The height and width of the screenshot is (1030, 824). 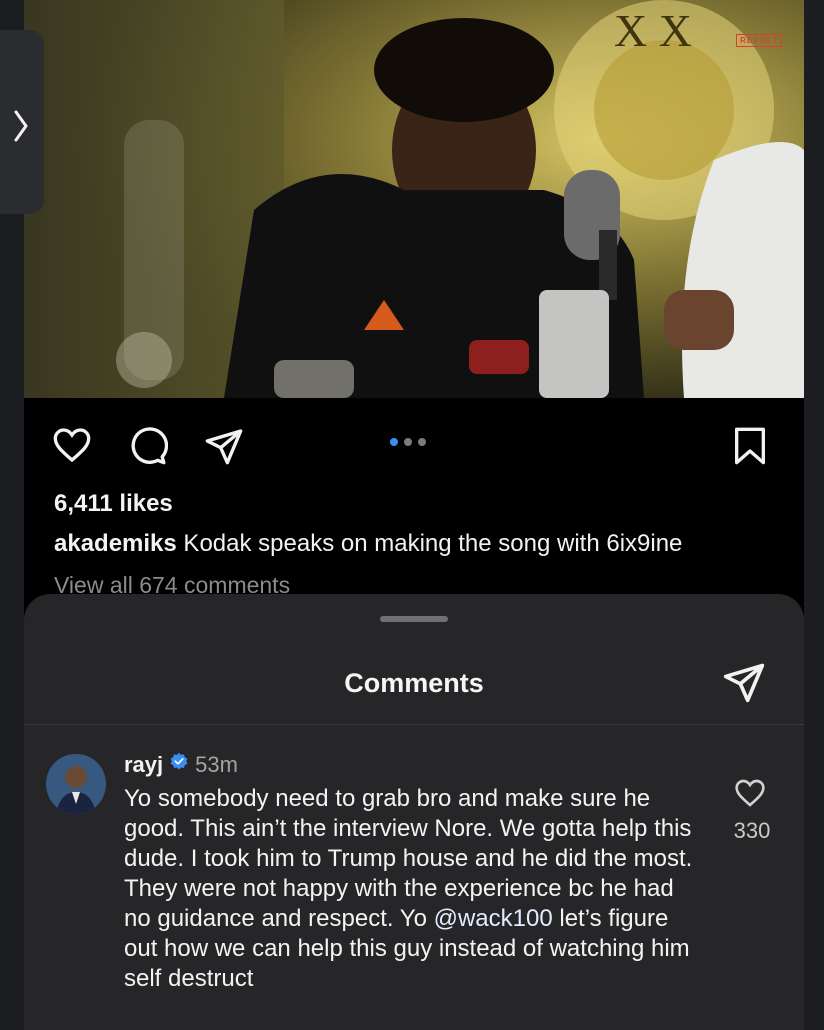 What do you see at coordinates (814, 515) in the screenshot?
I see `right-gutter` at bounding box center [814, 515].